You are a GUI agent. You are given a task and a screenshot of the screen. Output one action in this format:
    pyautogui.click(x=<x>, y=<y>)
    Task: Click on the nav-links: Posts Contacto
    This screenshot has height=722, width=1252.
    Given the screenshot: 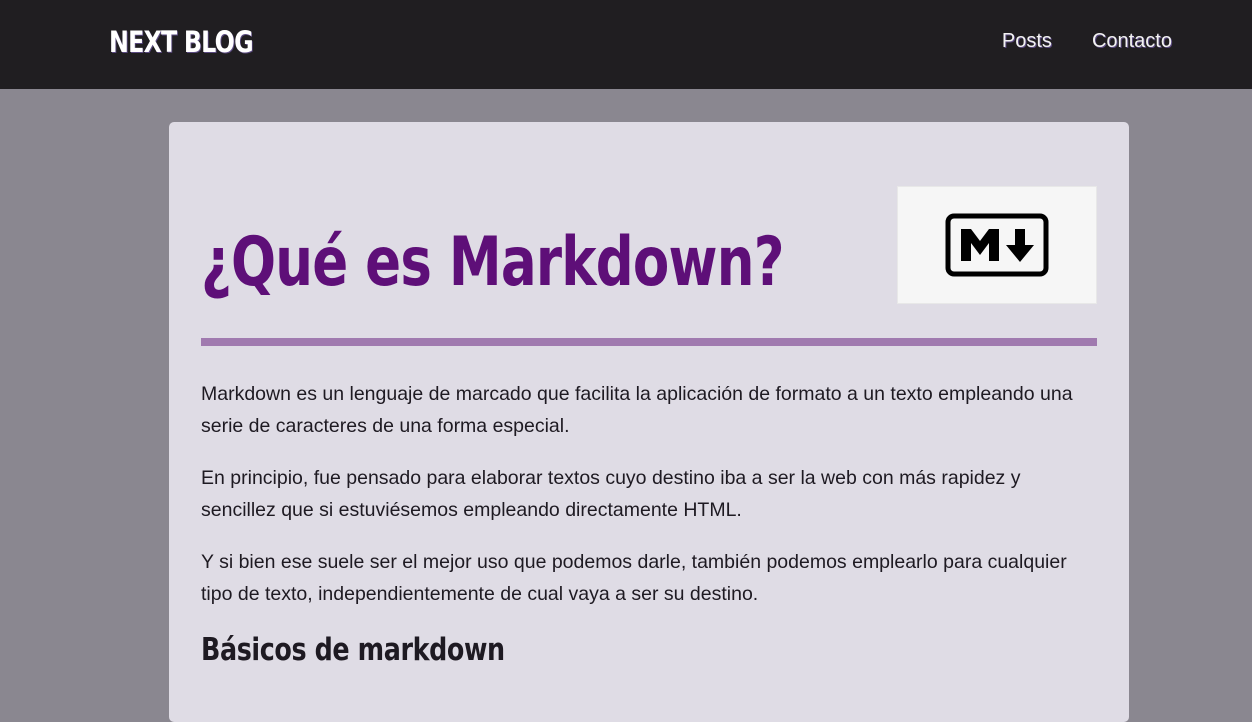 What is the action you would take?
    pyautogui.click(x=1087, y=41)
    